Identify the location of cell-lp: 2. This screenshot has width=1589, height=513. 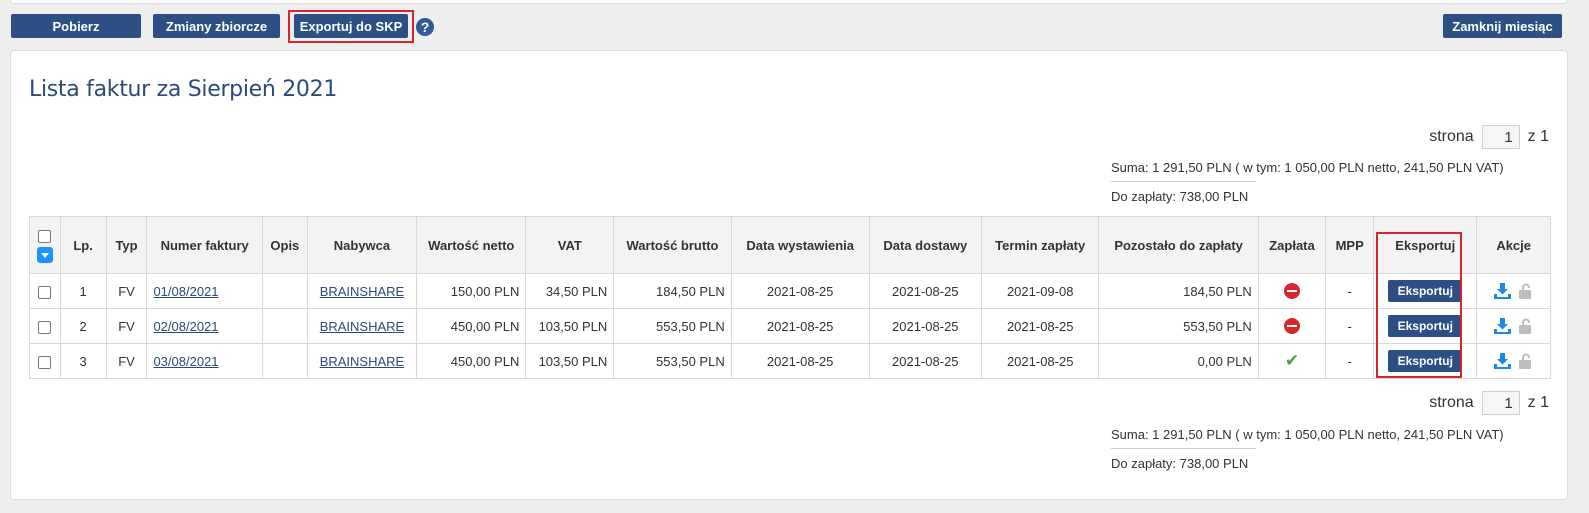
(83, 326).